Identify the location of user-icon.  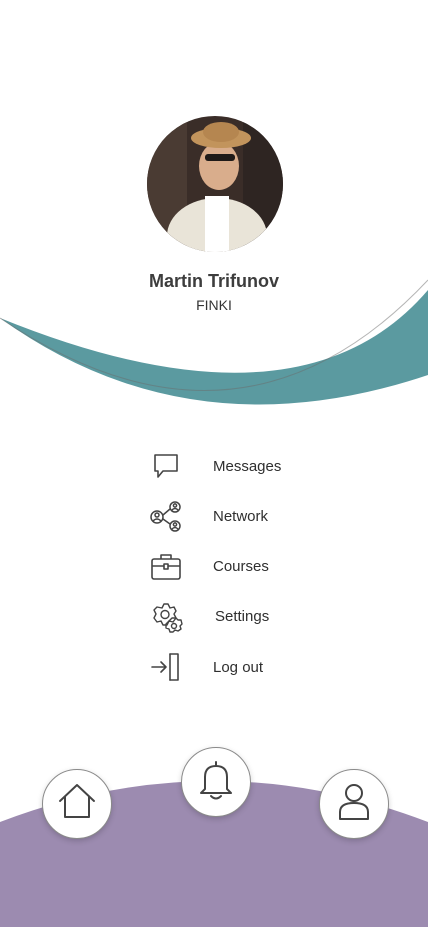
(354, 804).